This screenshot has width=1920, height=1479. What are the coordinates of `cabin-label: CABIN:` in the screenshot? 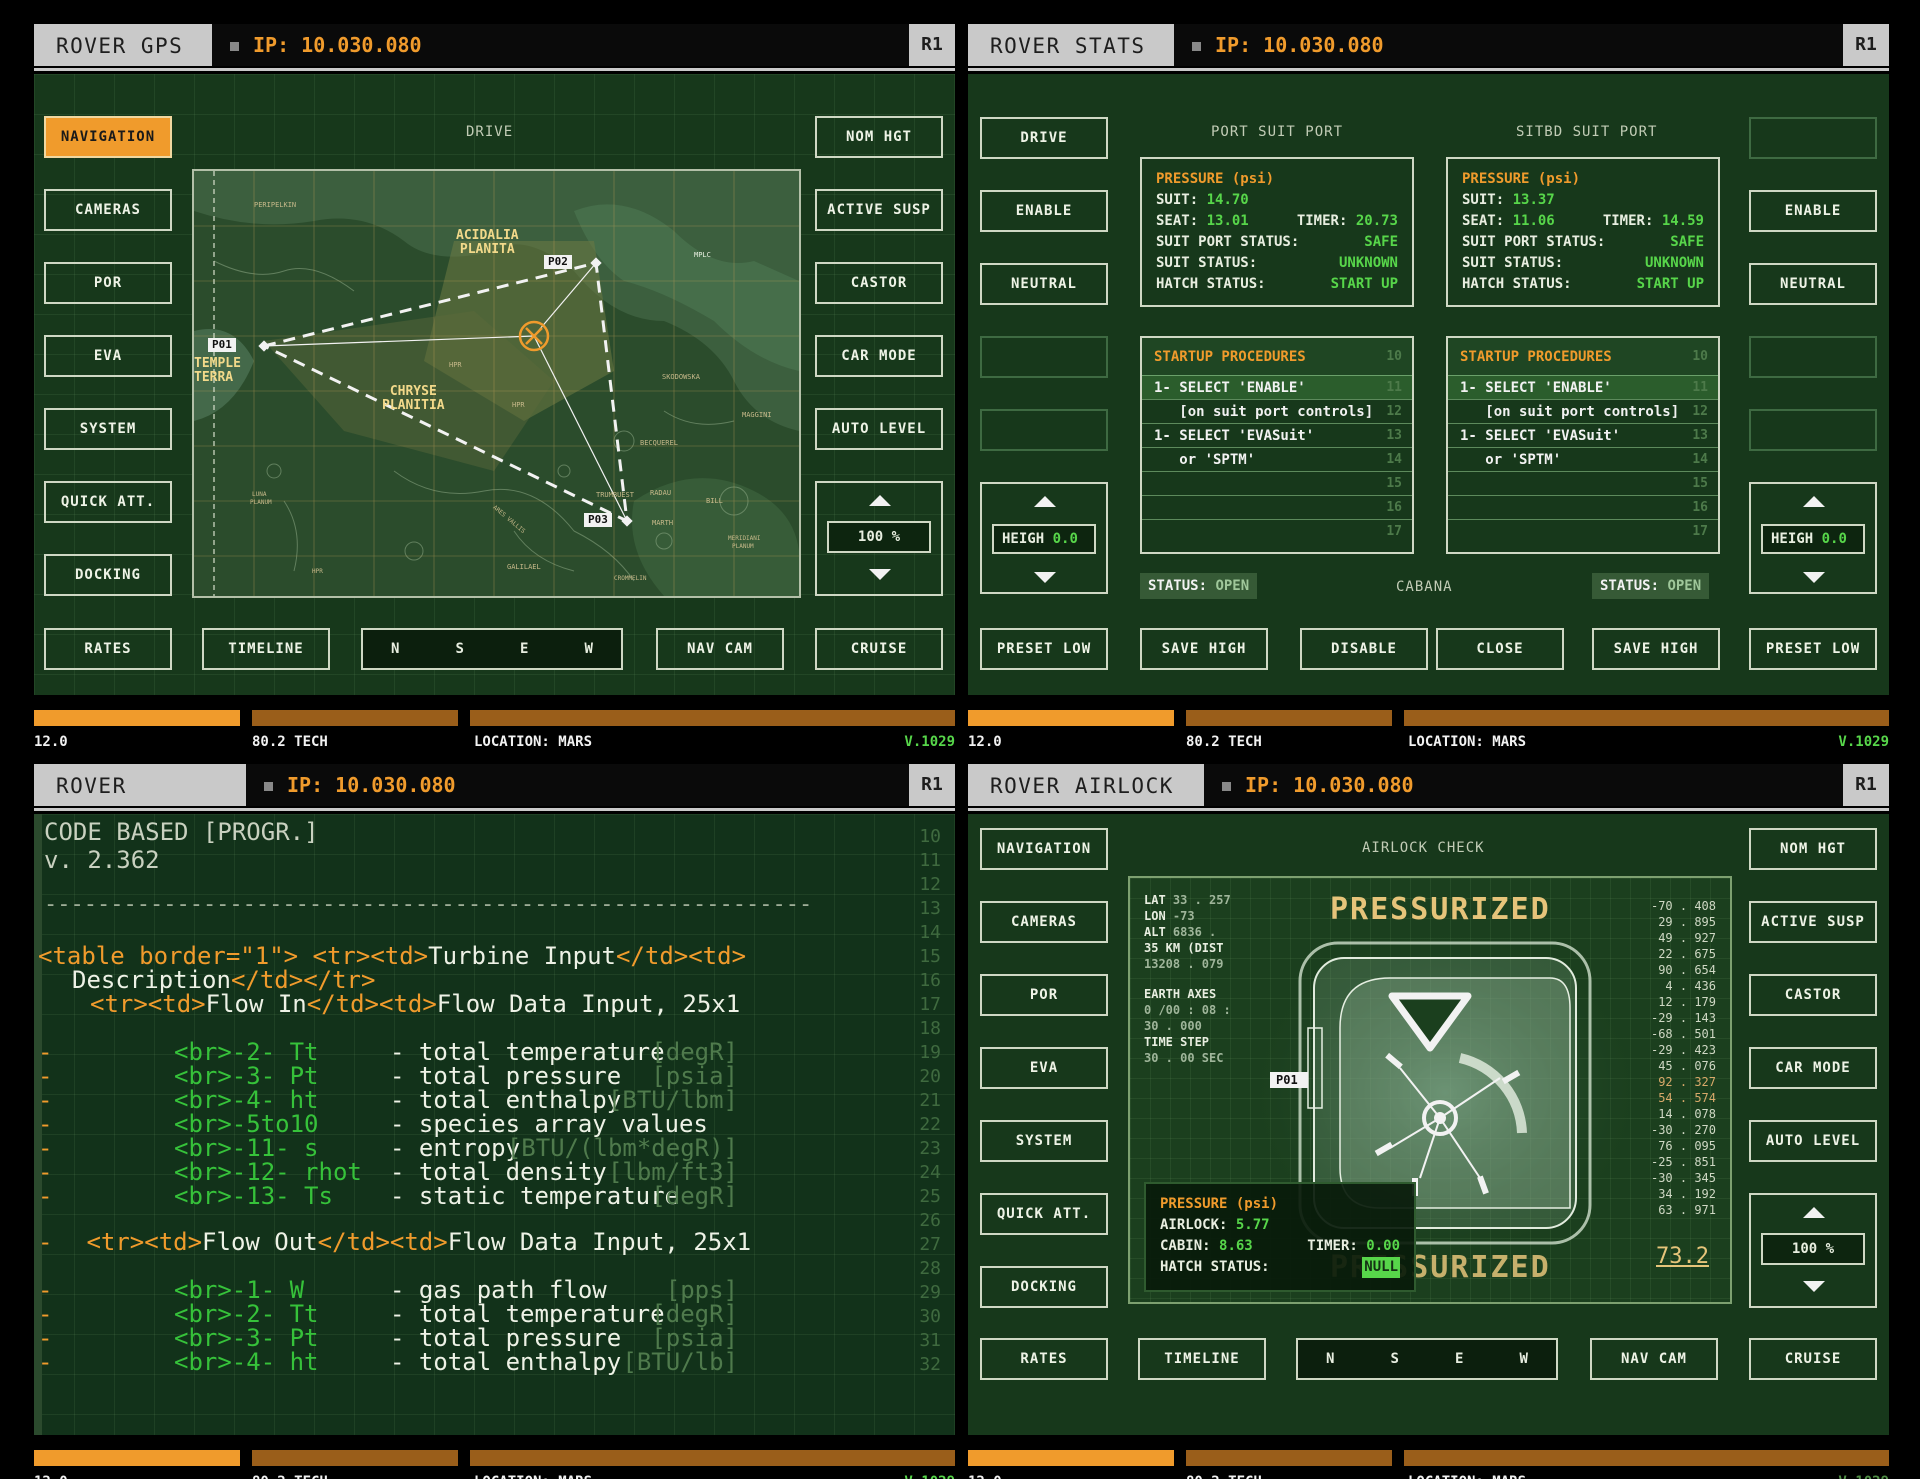 It's located at (1185, 1246).